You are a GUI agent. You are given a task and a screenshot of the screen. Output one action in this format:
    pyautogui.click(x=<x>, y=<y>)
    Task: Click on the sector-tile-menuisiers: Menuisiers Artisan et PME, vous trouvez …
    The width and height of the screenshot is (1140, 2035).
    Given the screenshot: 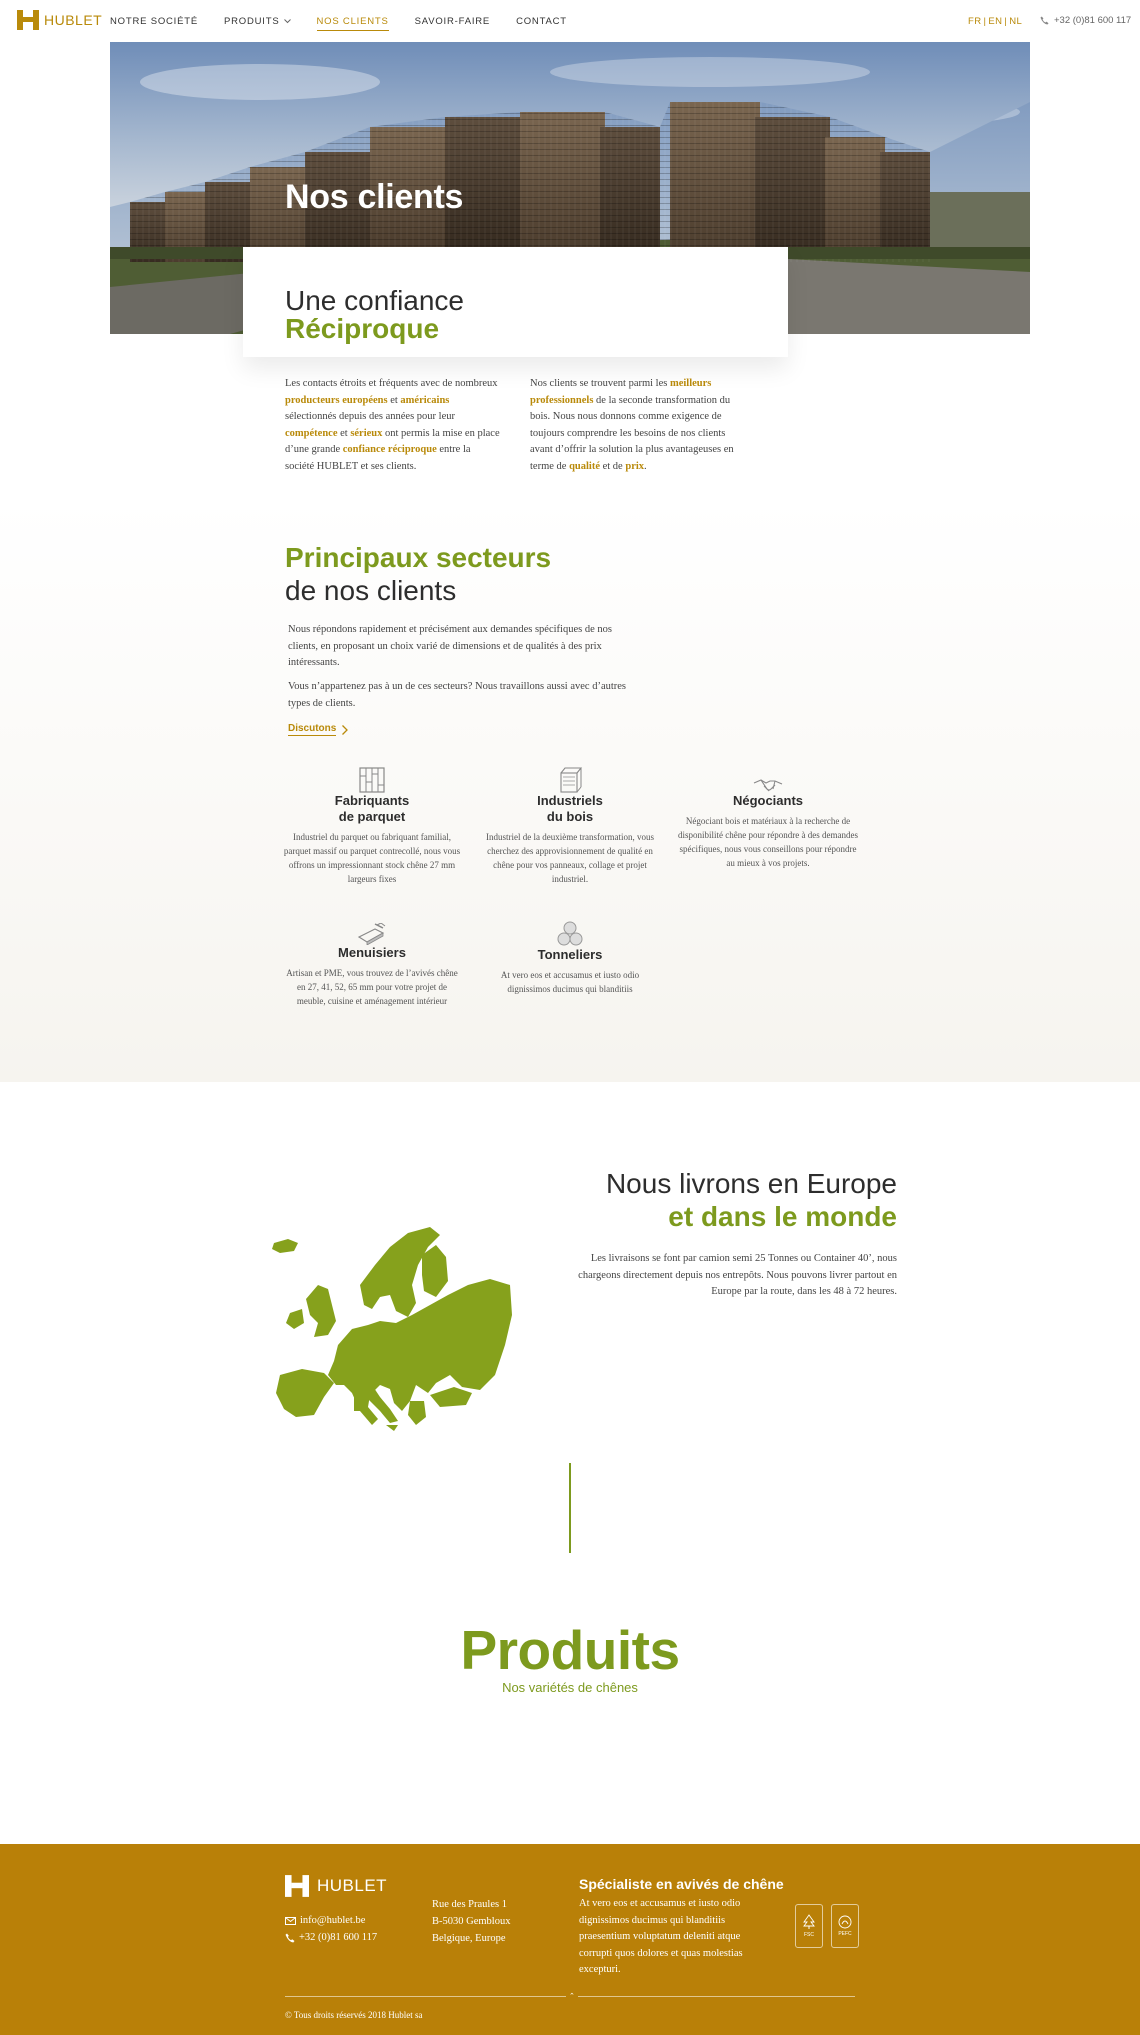 What is the action you would take?
    pyautogui.click(x=372, y=965)
    